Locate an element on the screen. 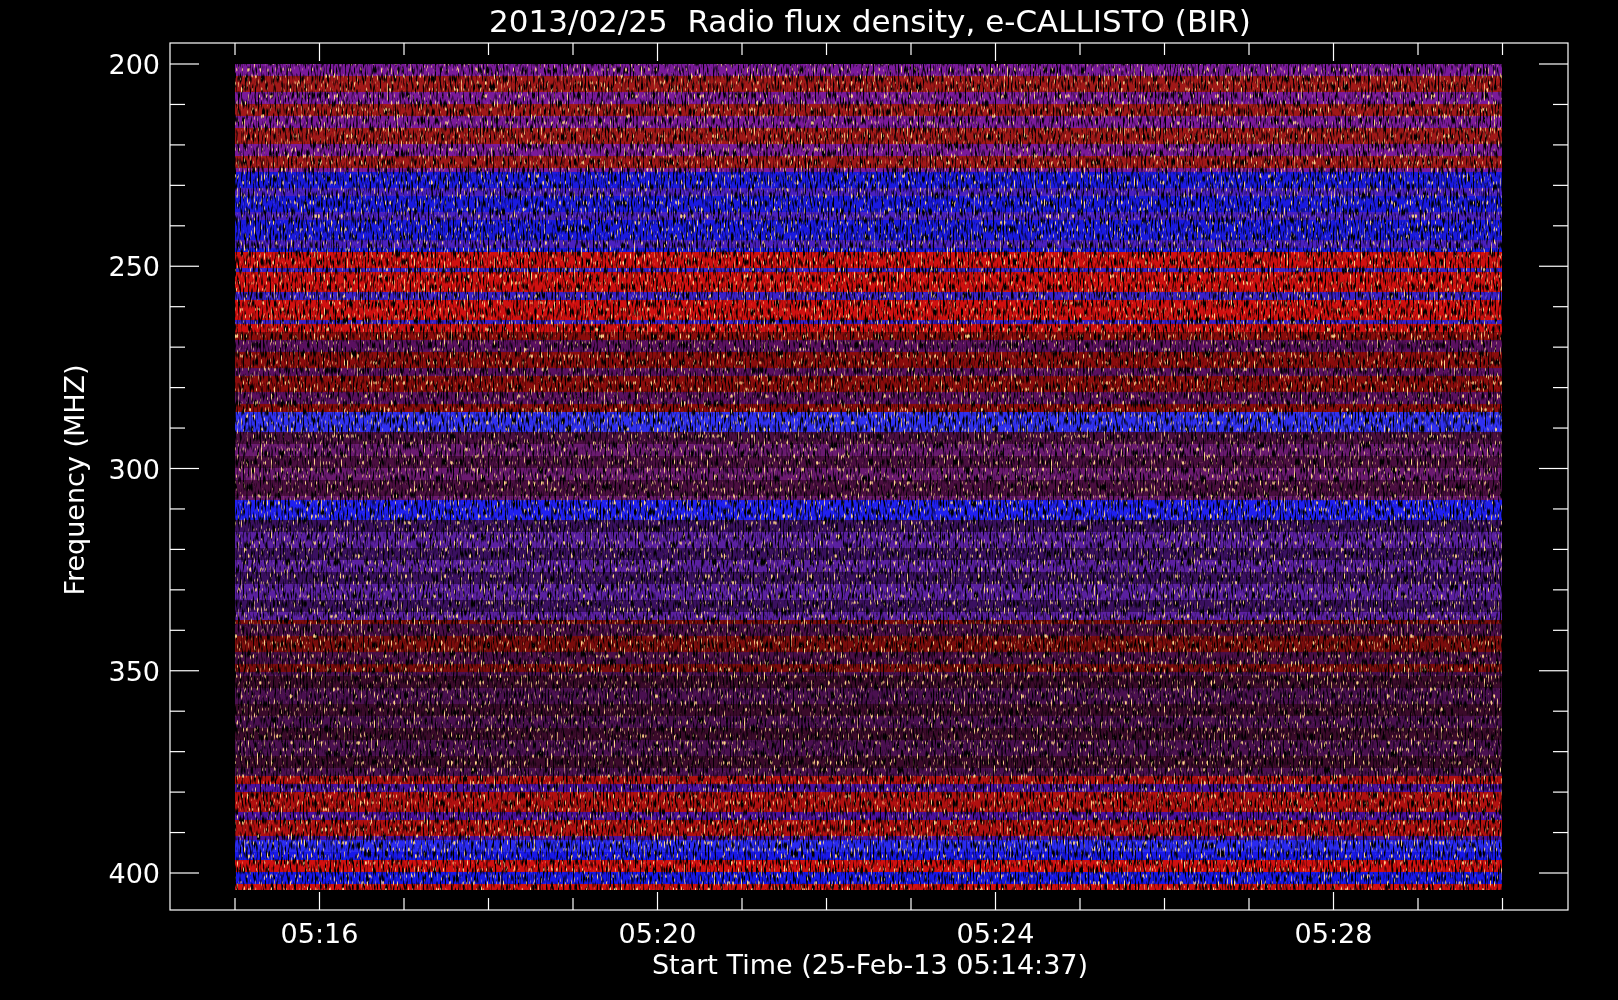 This screenshot has height=1000, width=1618. tick-label: 200 is located at coordinates (134, 64).